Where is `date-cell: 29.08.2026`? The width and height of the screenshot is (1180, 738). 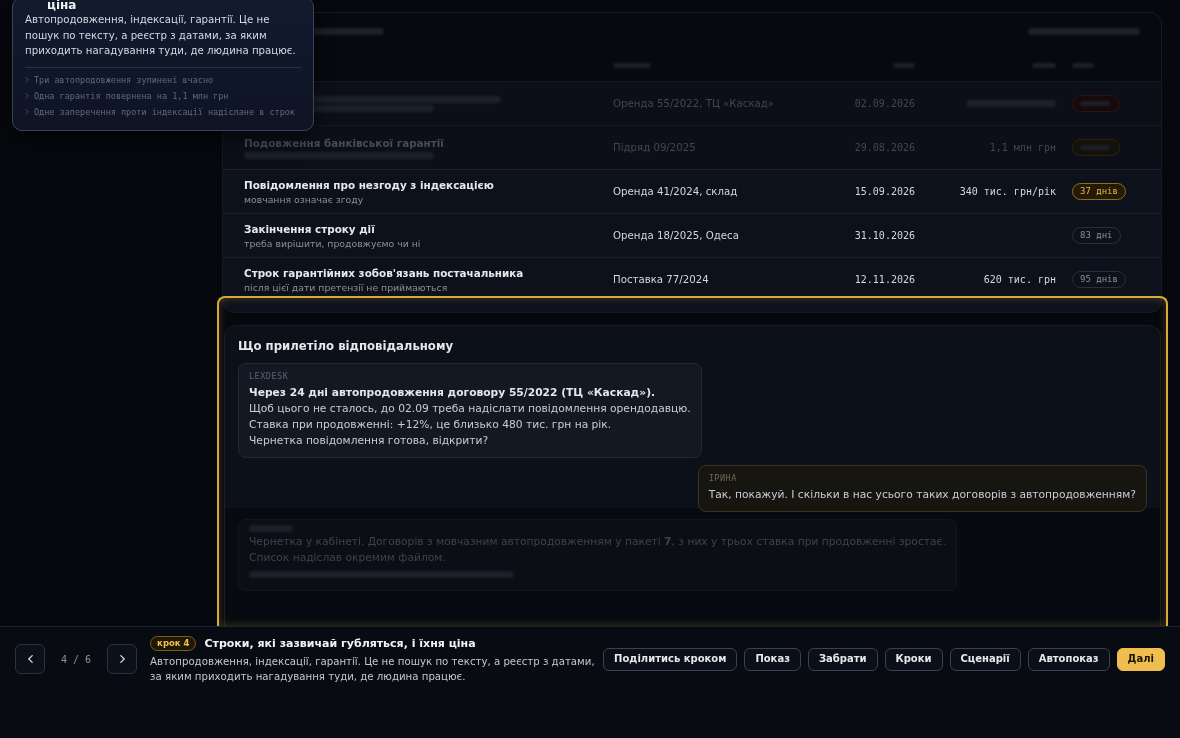 date-cell: 29.08.2026 is located at coordinates (884, 147).